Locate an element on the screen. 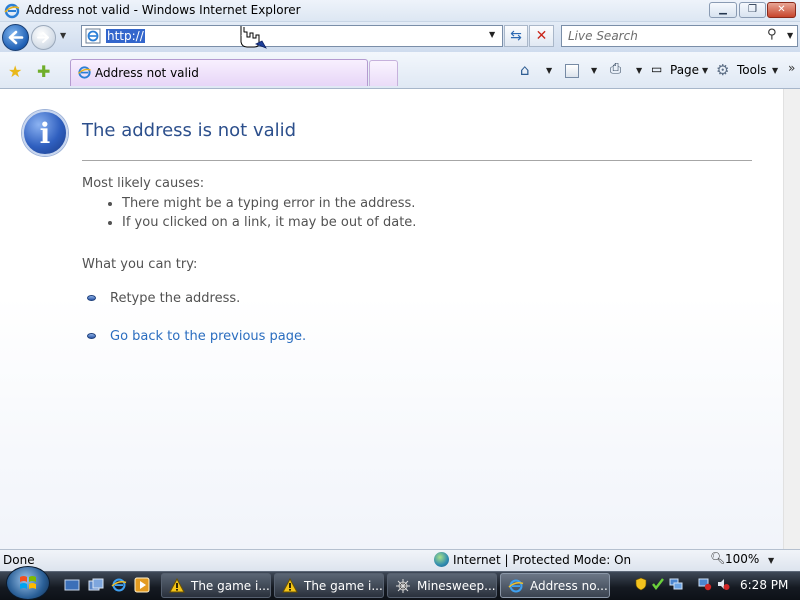  add-favorites-icon: ✚ is located at coordinates (43, 71).